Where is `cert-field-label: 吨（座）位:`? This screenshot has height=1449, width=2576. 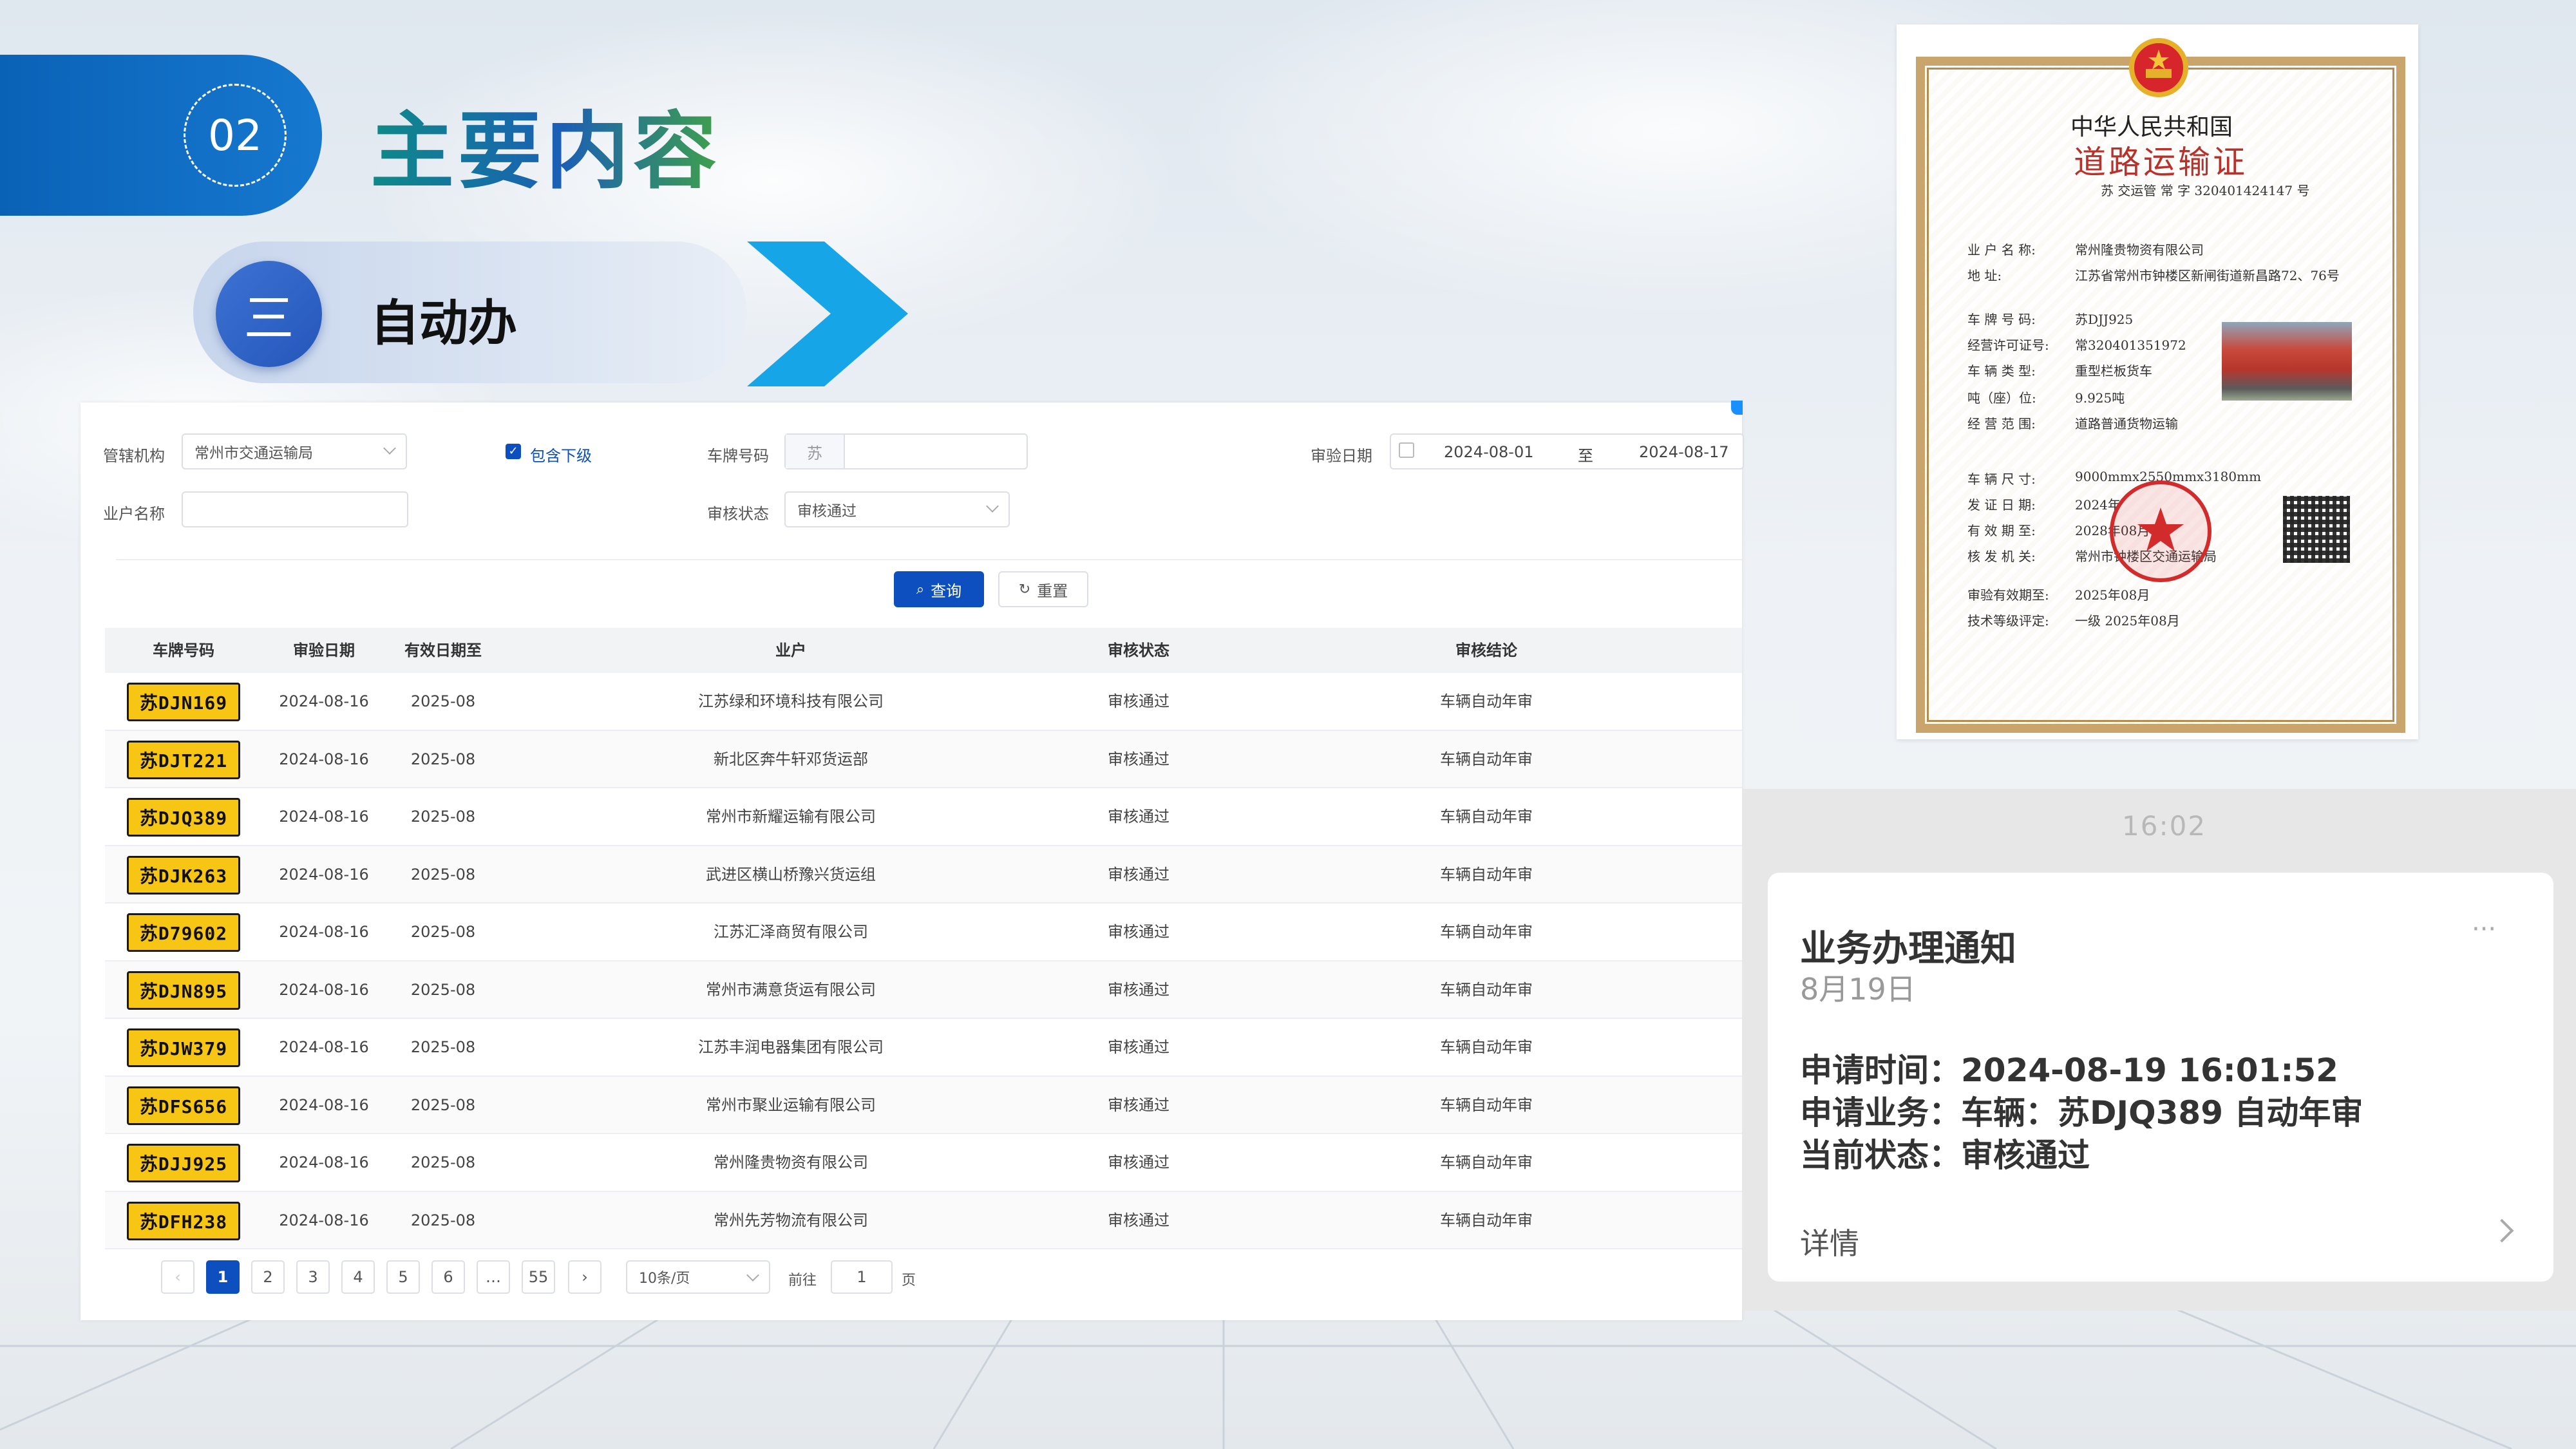 cert-field-label: 吨（座）位: is located at coordinates (2002, 398).